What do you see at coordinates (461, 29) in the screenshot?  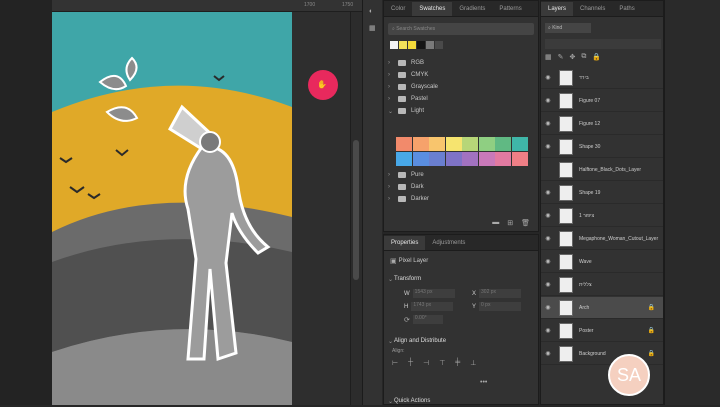 I see `swatch-search-input: ⌕ Search Swatches` at bounding box center [461, 29].